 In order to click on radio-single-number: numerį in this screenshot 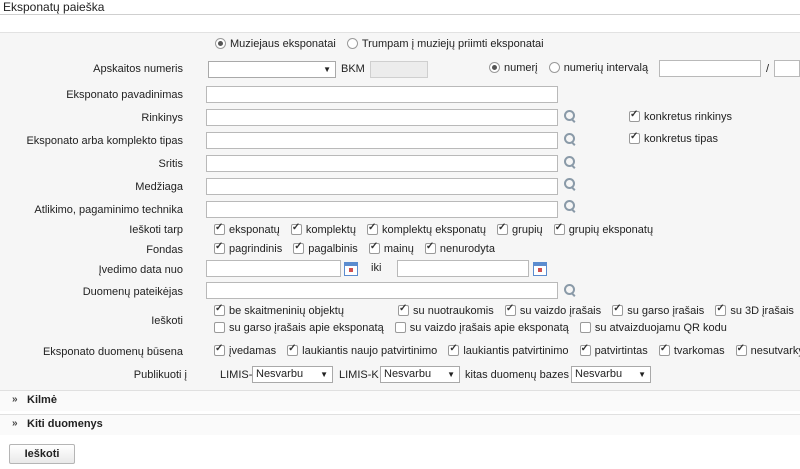, I will do `click(513, 68)`.